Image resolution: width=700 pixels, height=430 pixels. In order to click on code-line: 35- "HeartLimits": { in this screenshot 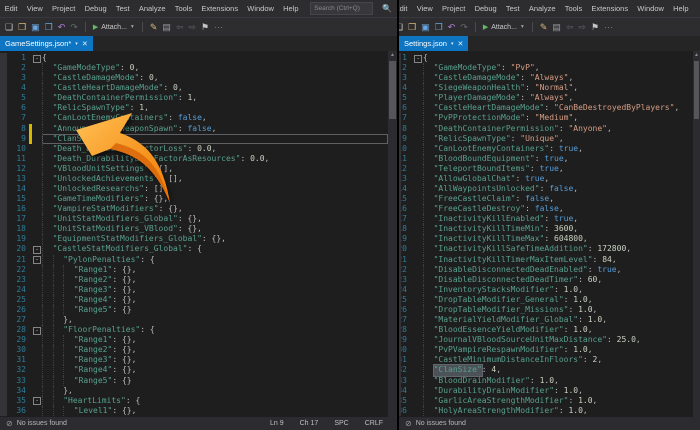, I will do `click(194, 400)`.